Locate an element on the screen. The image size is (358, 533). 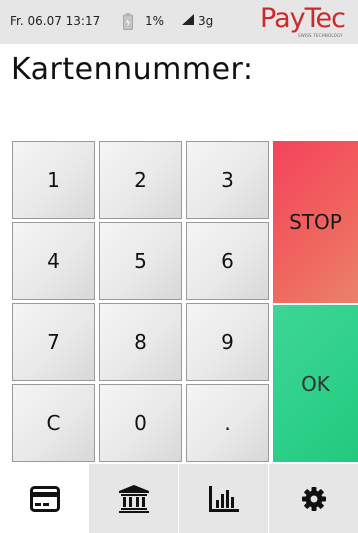
bank-icon is located at coordinates (133, 498).